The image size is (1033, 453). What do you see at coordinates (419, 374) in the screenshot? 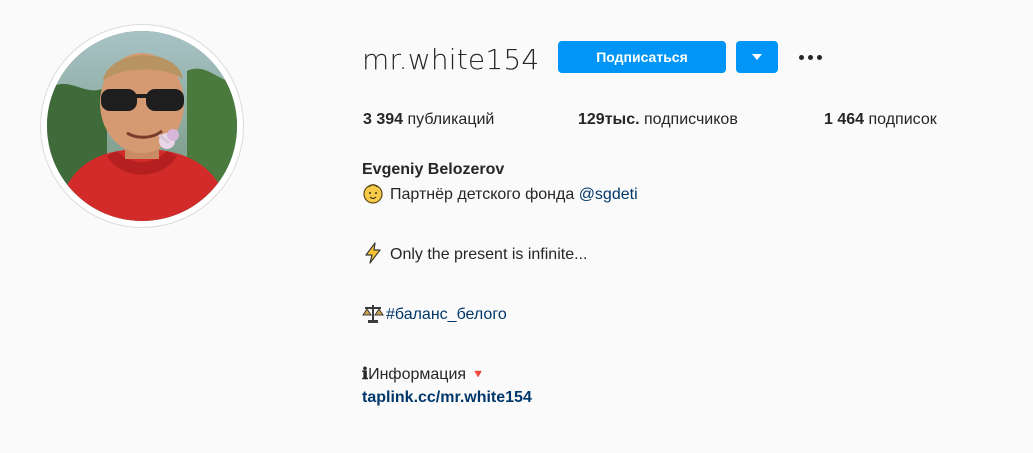
I see `bio-info-text: Информация` at bounding box center [419, 374].